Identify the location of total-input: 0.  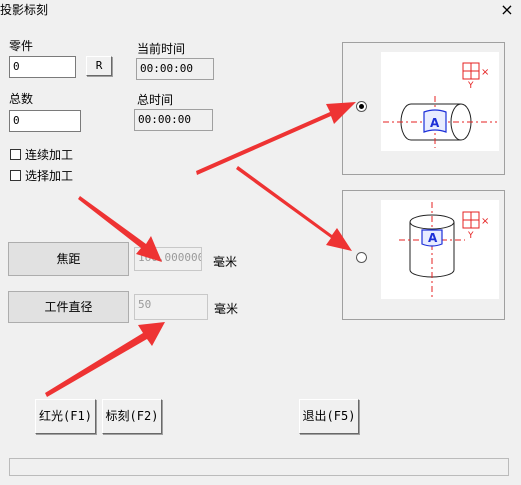
(45, 121).